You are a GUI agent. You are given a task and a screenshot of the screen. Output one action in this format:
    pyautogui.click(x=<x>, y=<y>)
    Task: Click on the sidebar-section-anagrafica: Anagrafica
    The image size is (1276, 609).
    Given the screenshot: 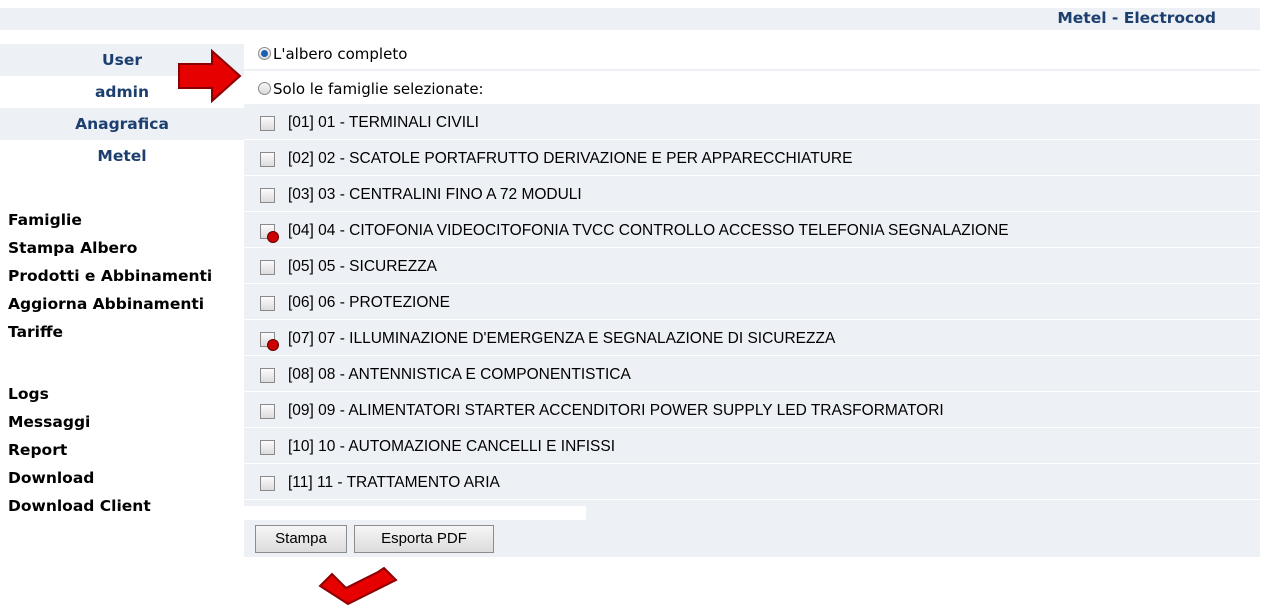 What is the action you would take?
    pyautogui.click(x=122, y=124)
    